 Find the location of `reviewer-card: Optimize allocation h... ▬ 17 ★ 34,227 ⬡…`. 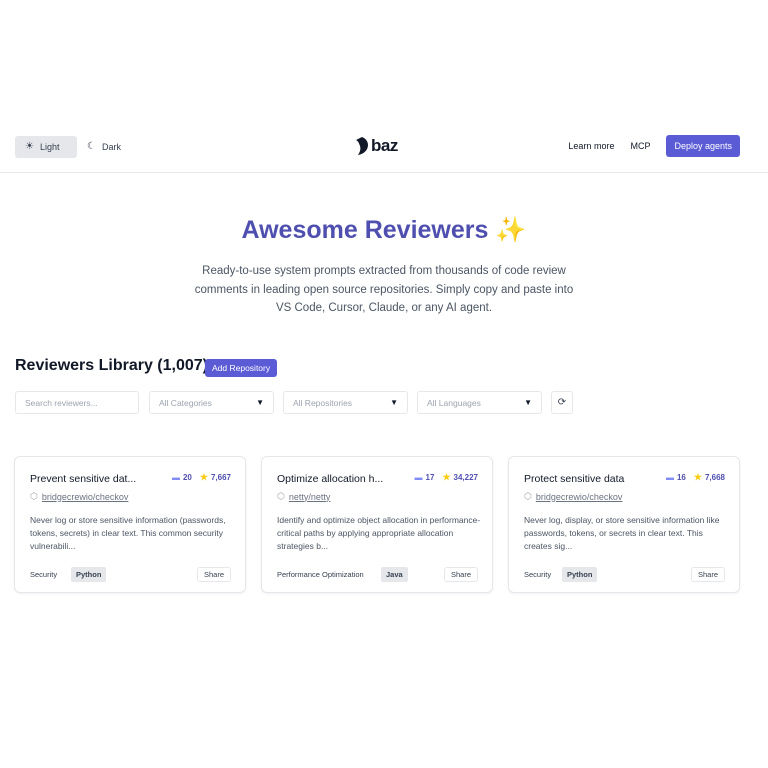

reviewer-card: Optimize allocation h... ▬ 17 ★ 34,227 ⬡… is located at coordinates (377, 524).